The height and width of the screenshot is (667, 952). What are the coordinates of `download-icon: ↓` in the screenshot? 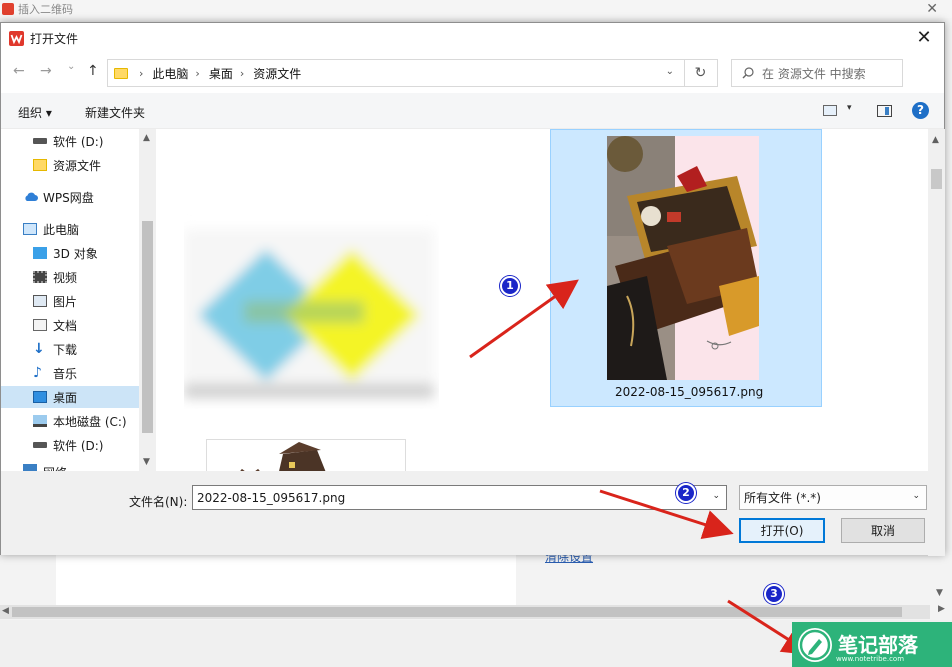 It's located at (39, 349).